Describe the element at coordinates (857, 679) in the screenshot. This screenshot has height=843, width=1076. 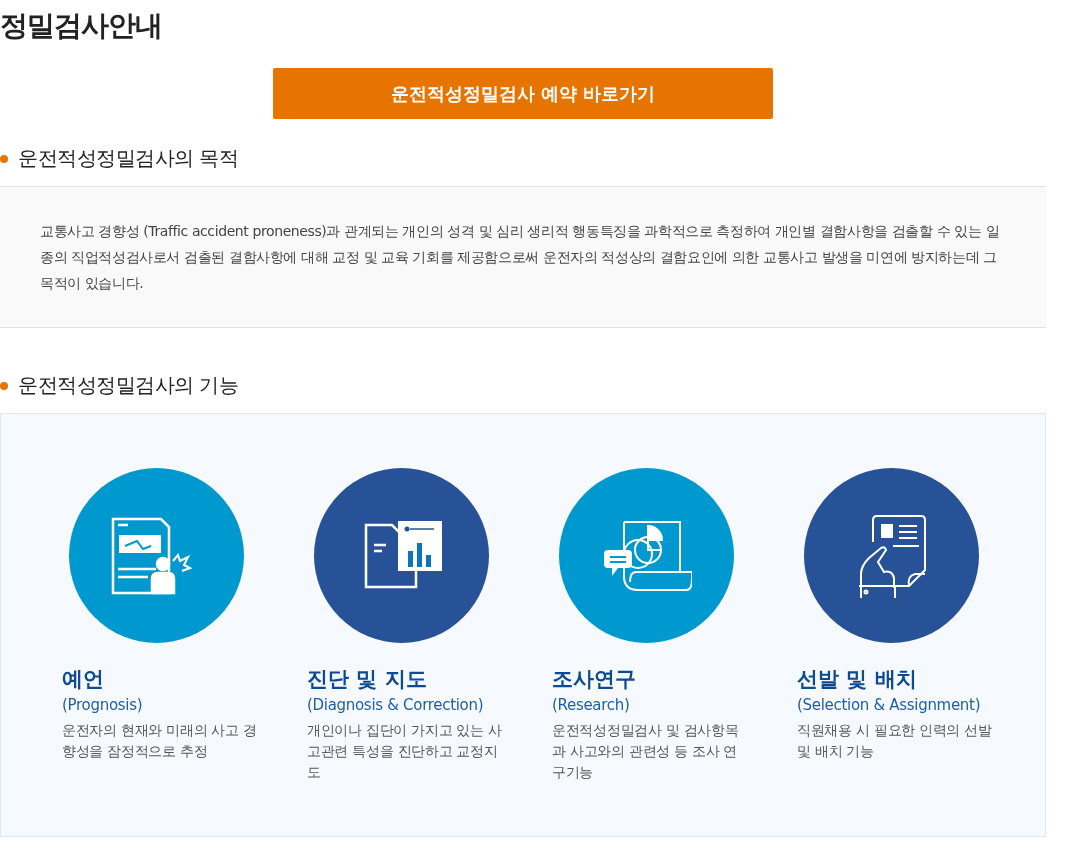
I see `function-title: 선발 및 배치` at that location.